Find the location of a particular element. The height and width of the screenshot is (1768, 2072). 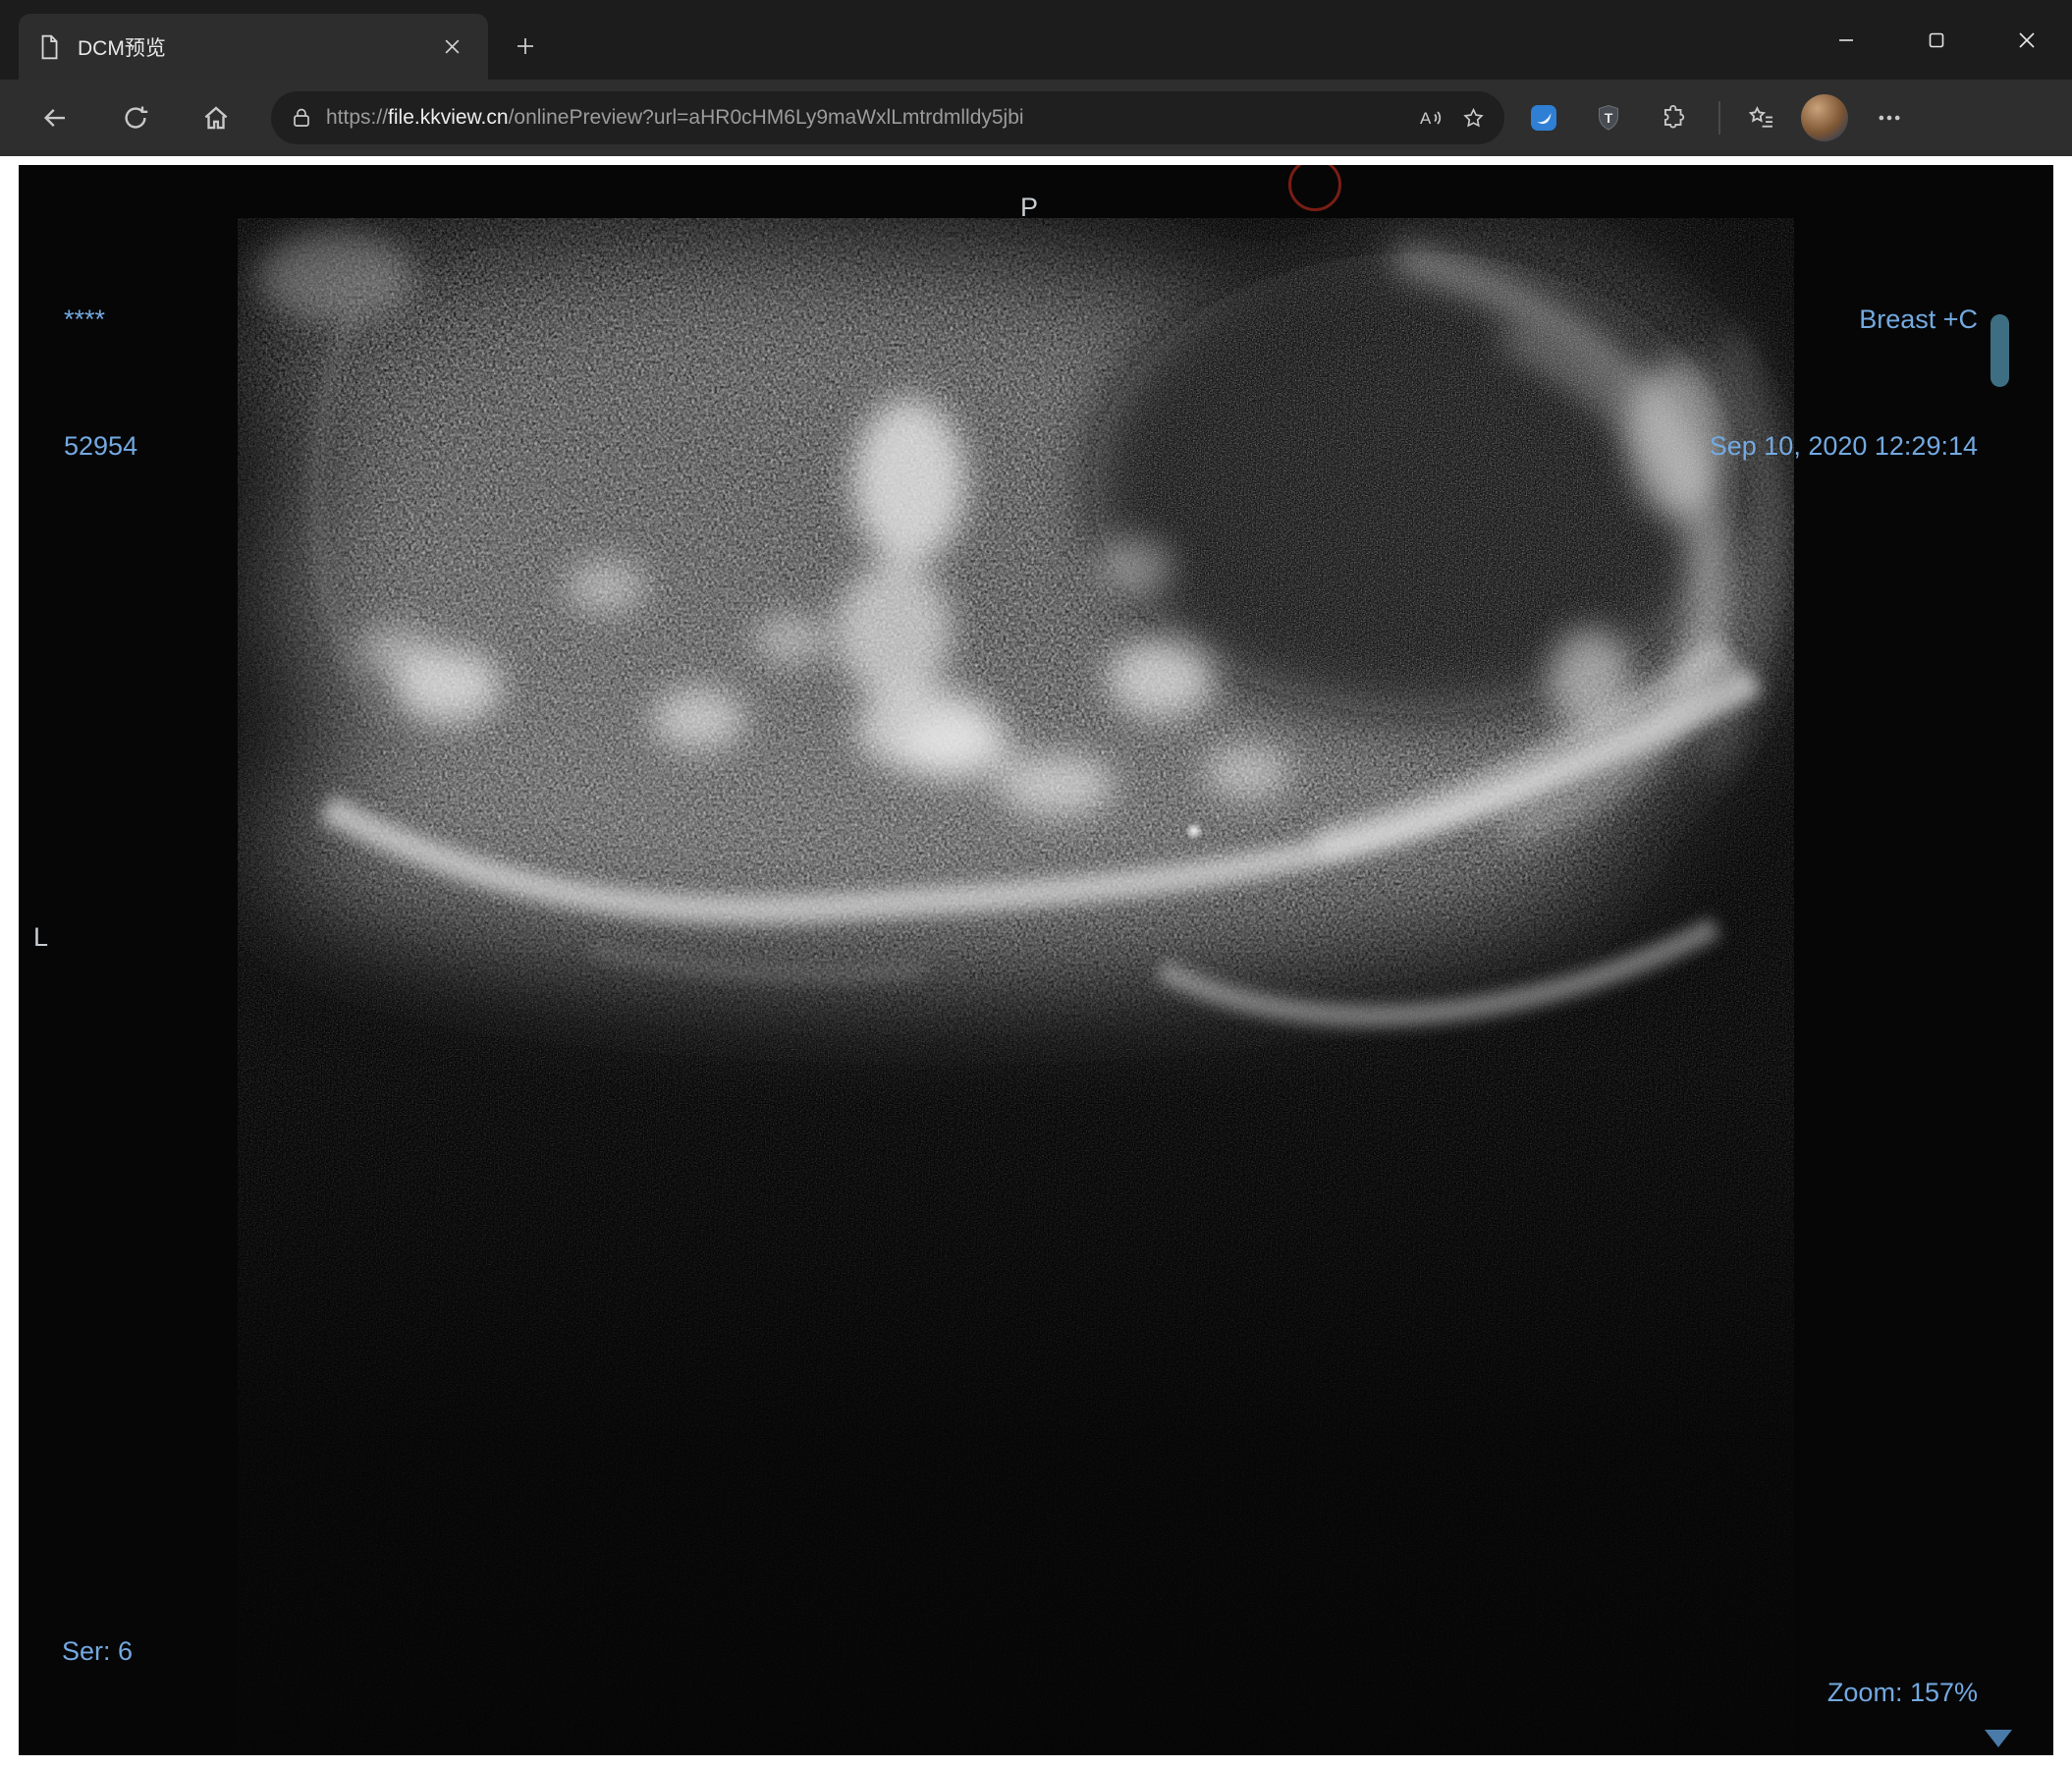

shield-t-extension-icon: T is located at coordinates (1608, 117).